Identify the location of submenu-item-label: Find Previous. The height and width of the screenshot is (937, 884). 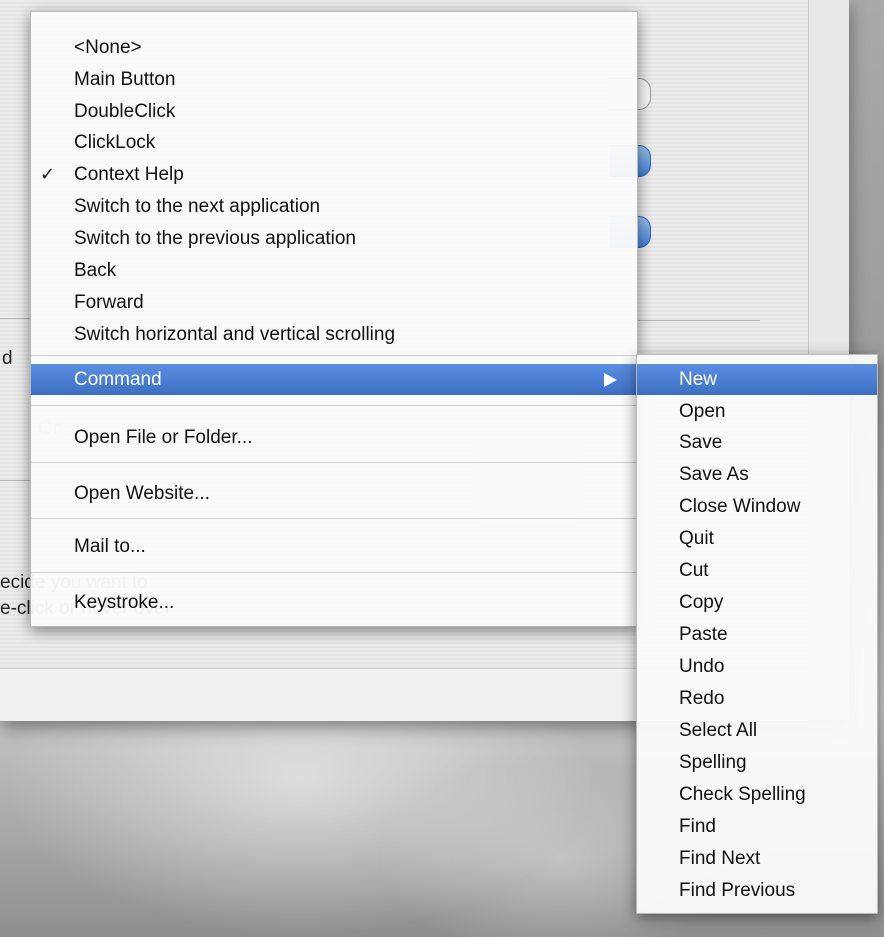
(737, 890).